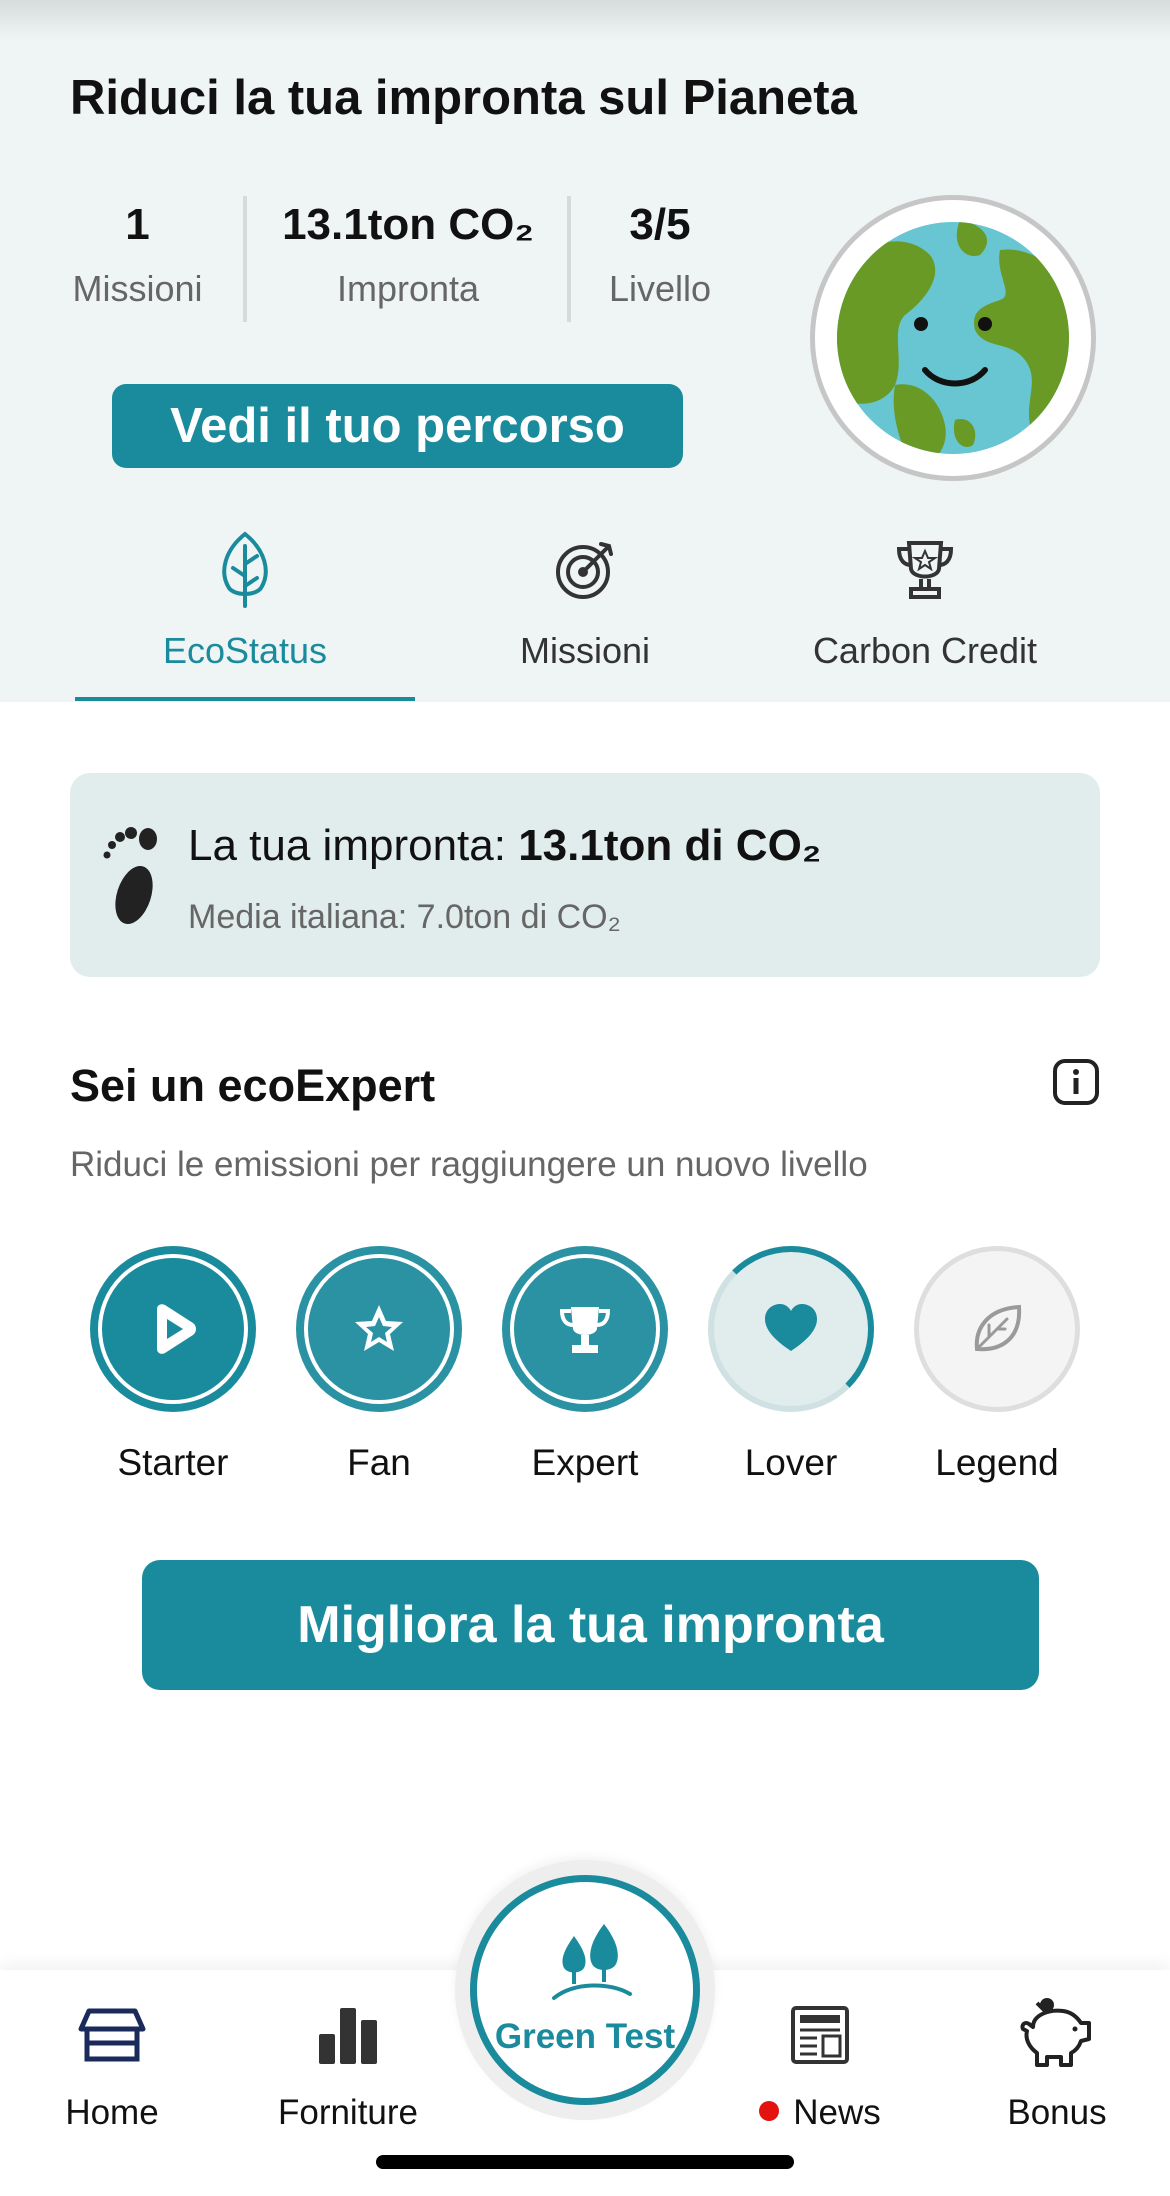 Image resolution: width=1170 pixels, height=2196 pixels. I want to click on notification-dot, so click(769, 2111).